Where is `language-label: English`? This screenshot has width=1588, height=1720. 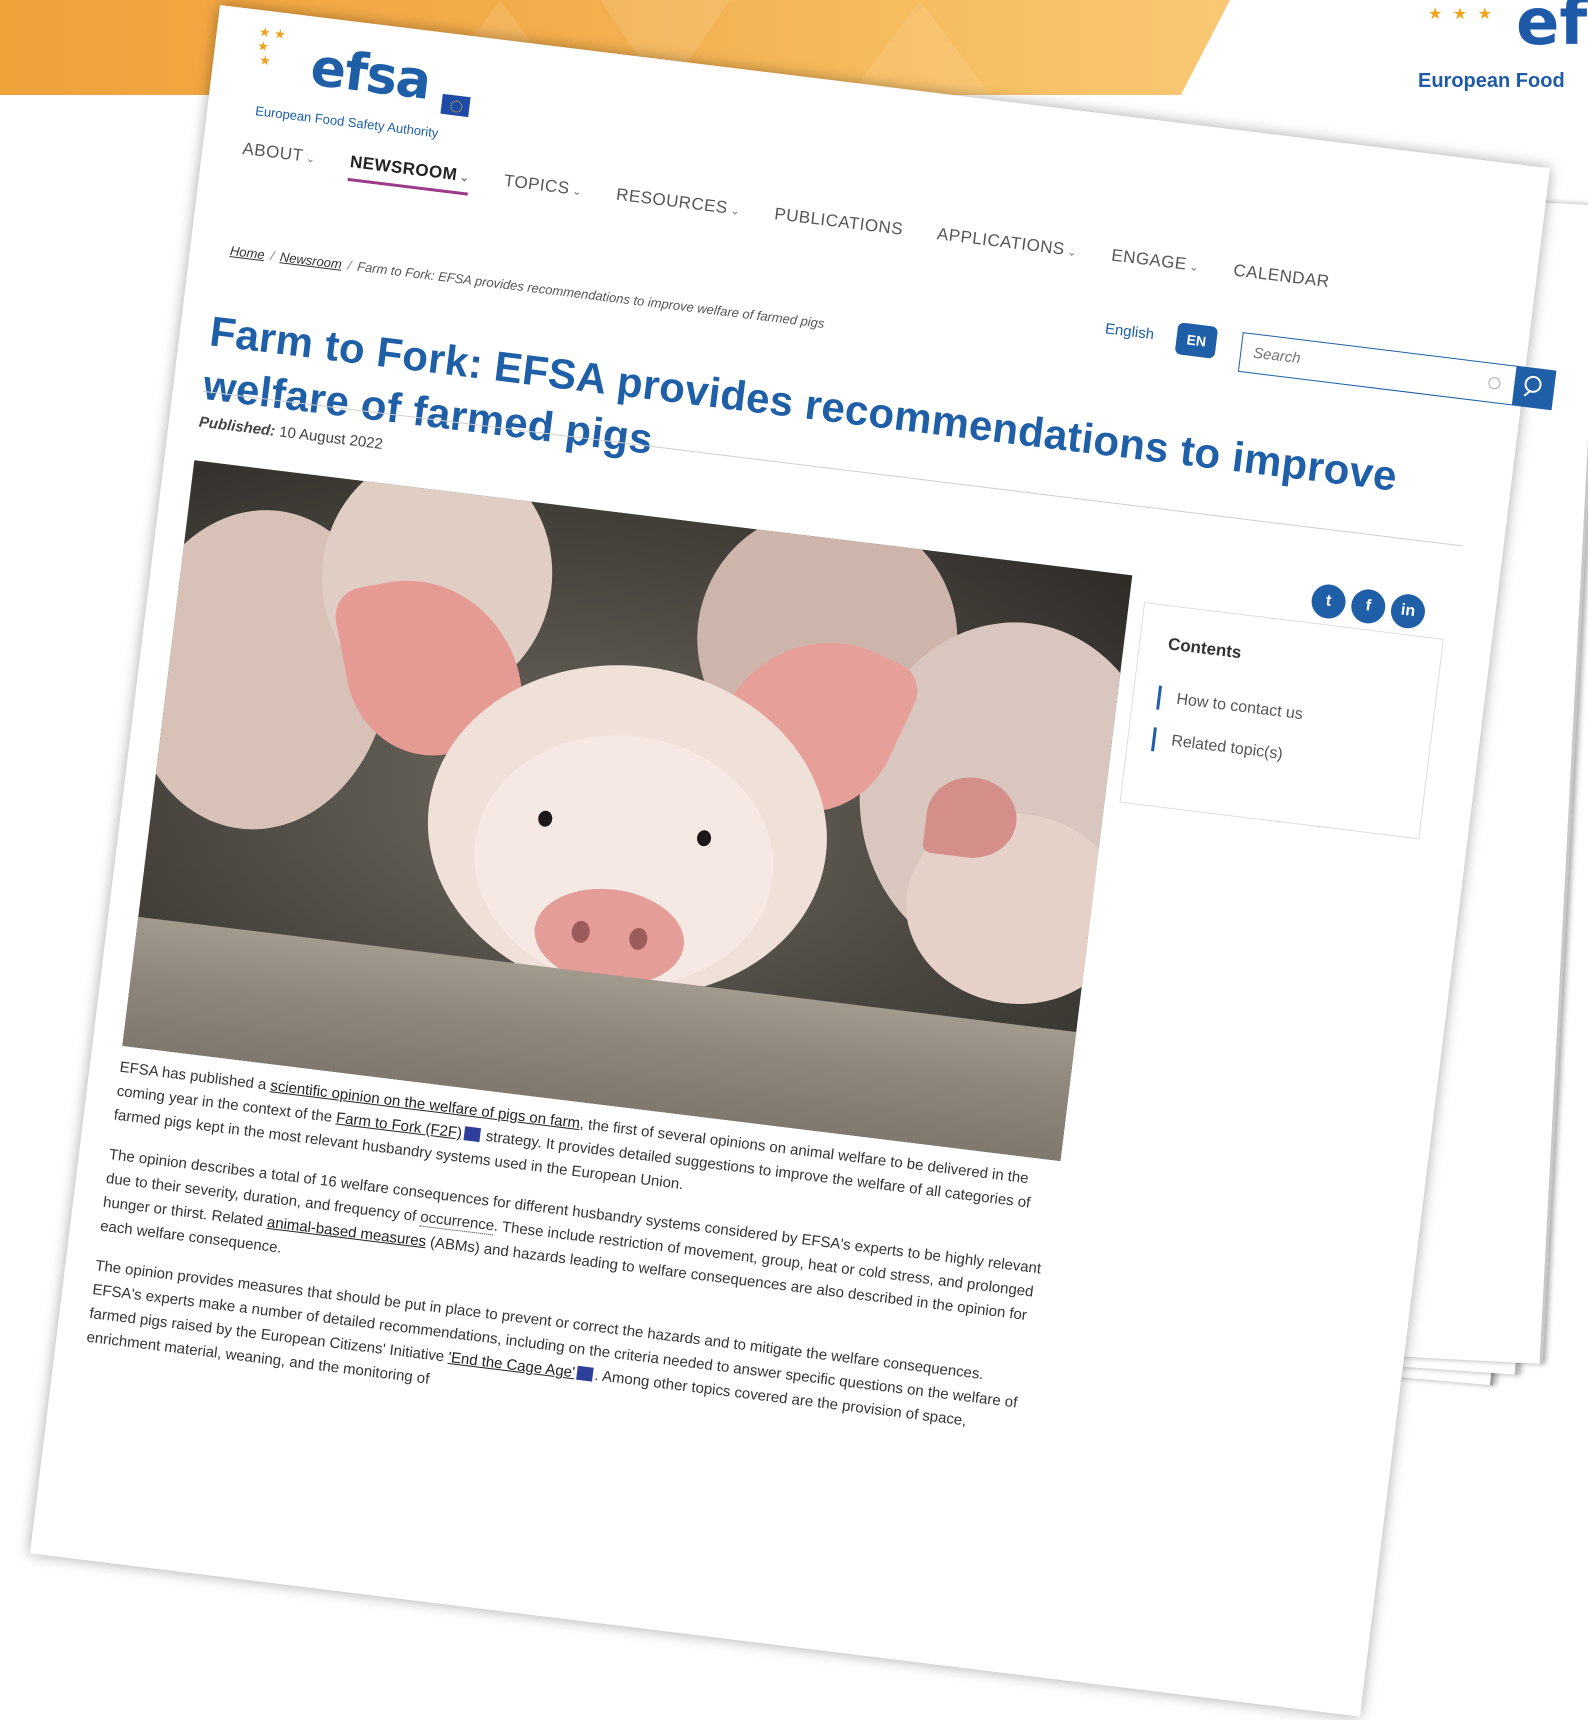 language-label: English is located at coordinates (1129, 331).